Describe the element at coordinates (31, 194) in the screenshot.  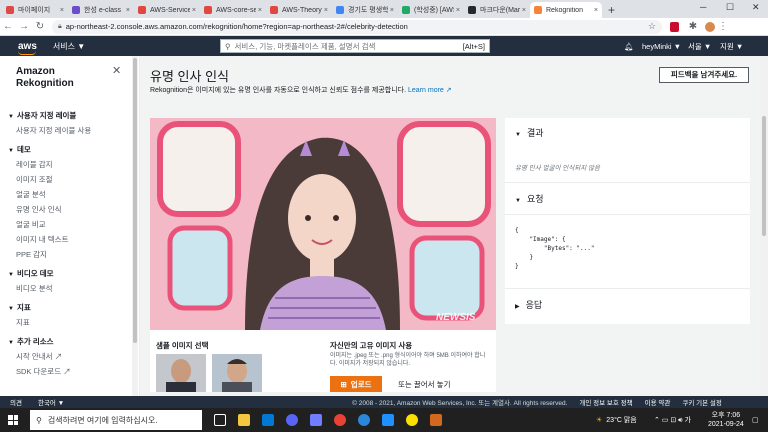
I see `sidebar-item: 얼굴 분석` at that location.